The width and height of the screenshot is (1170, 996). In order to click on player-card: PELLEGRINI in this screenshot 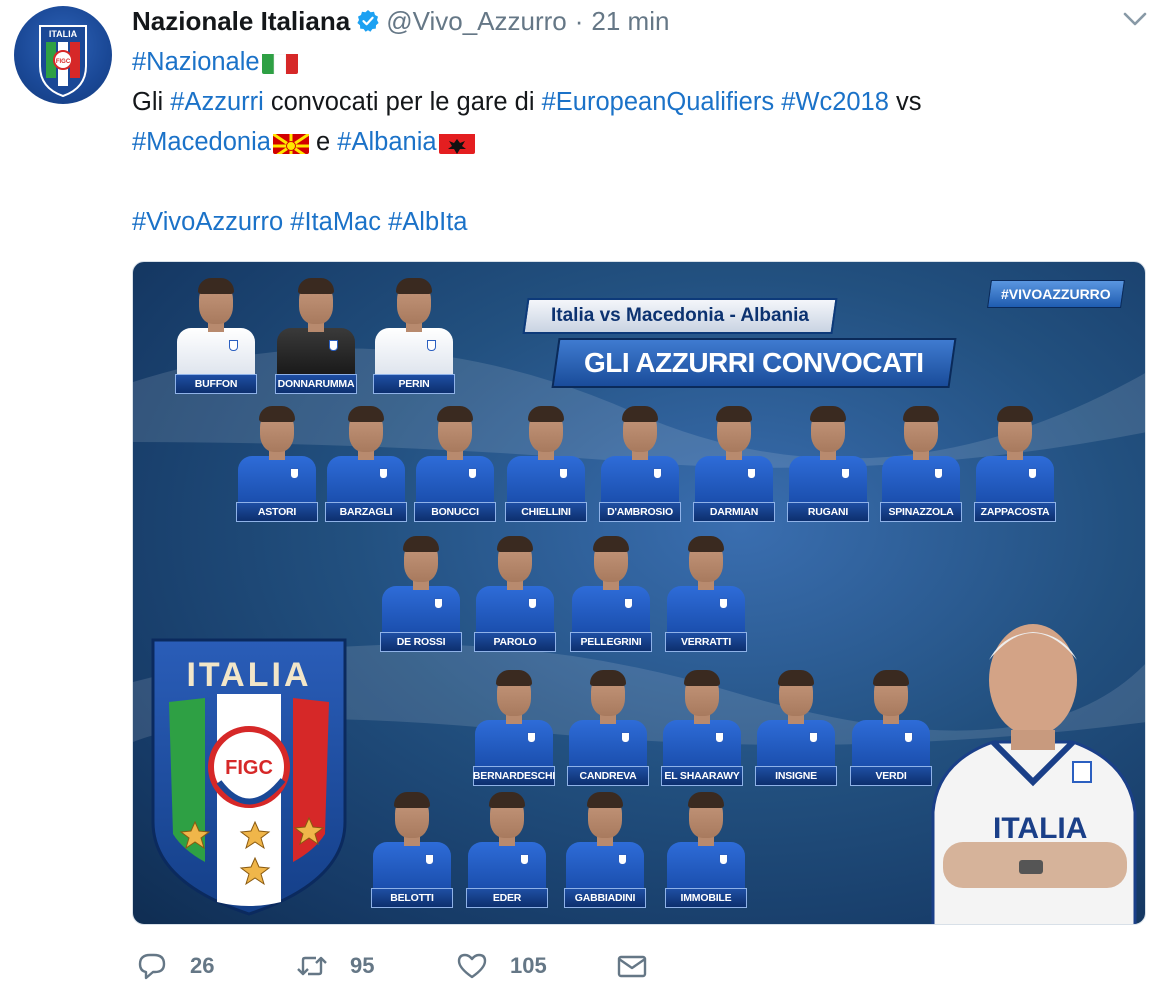, I will do `click(611, 596)`.